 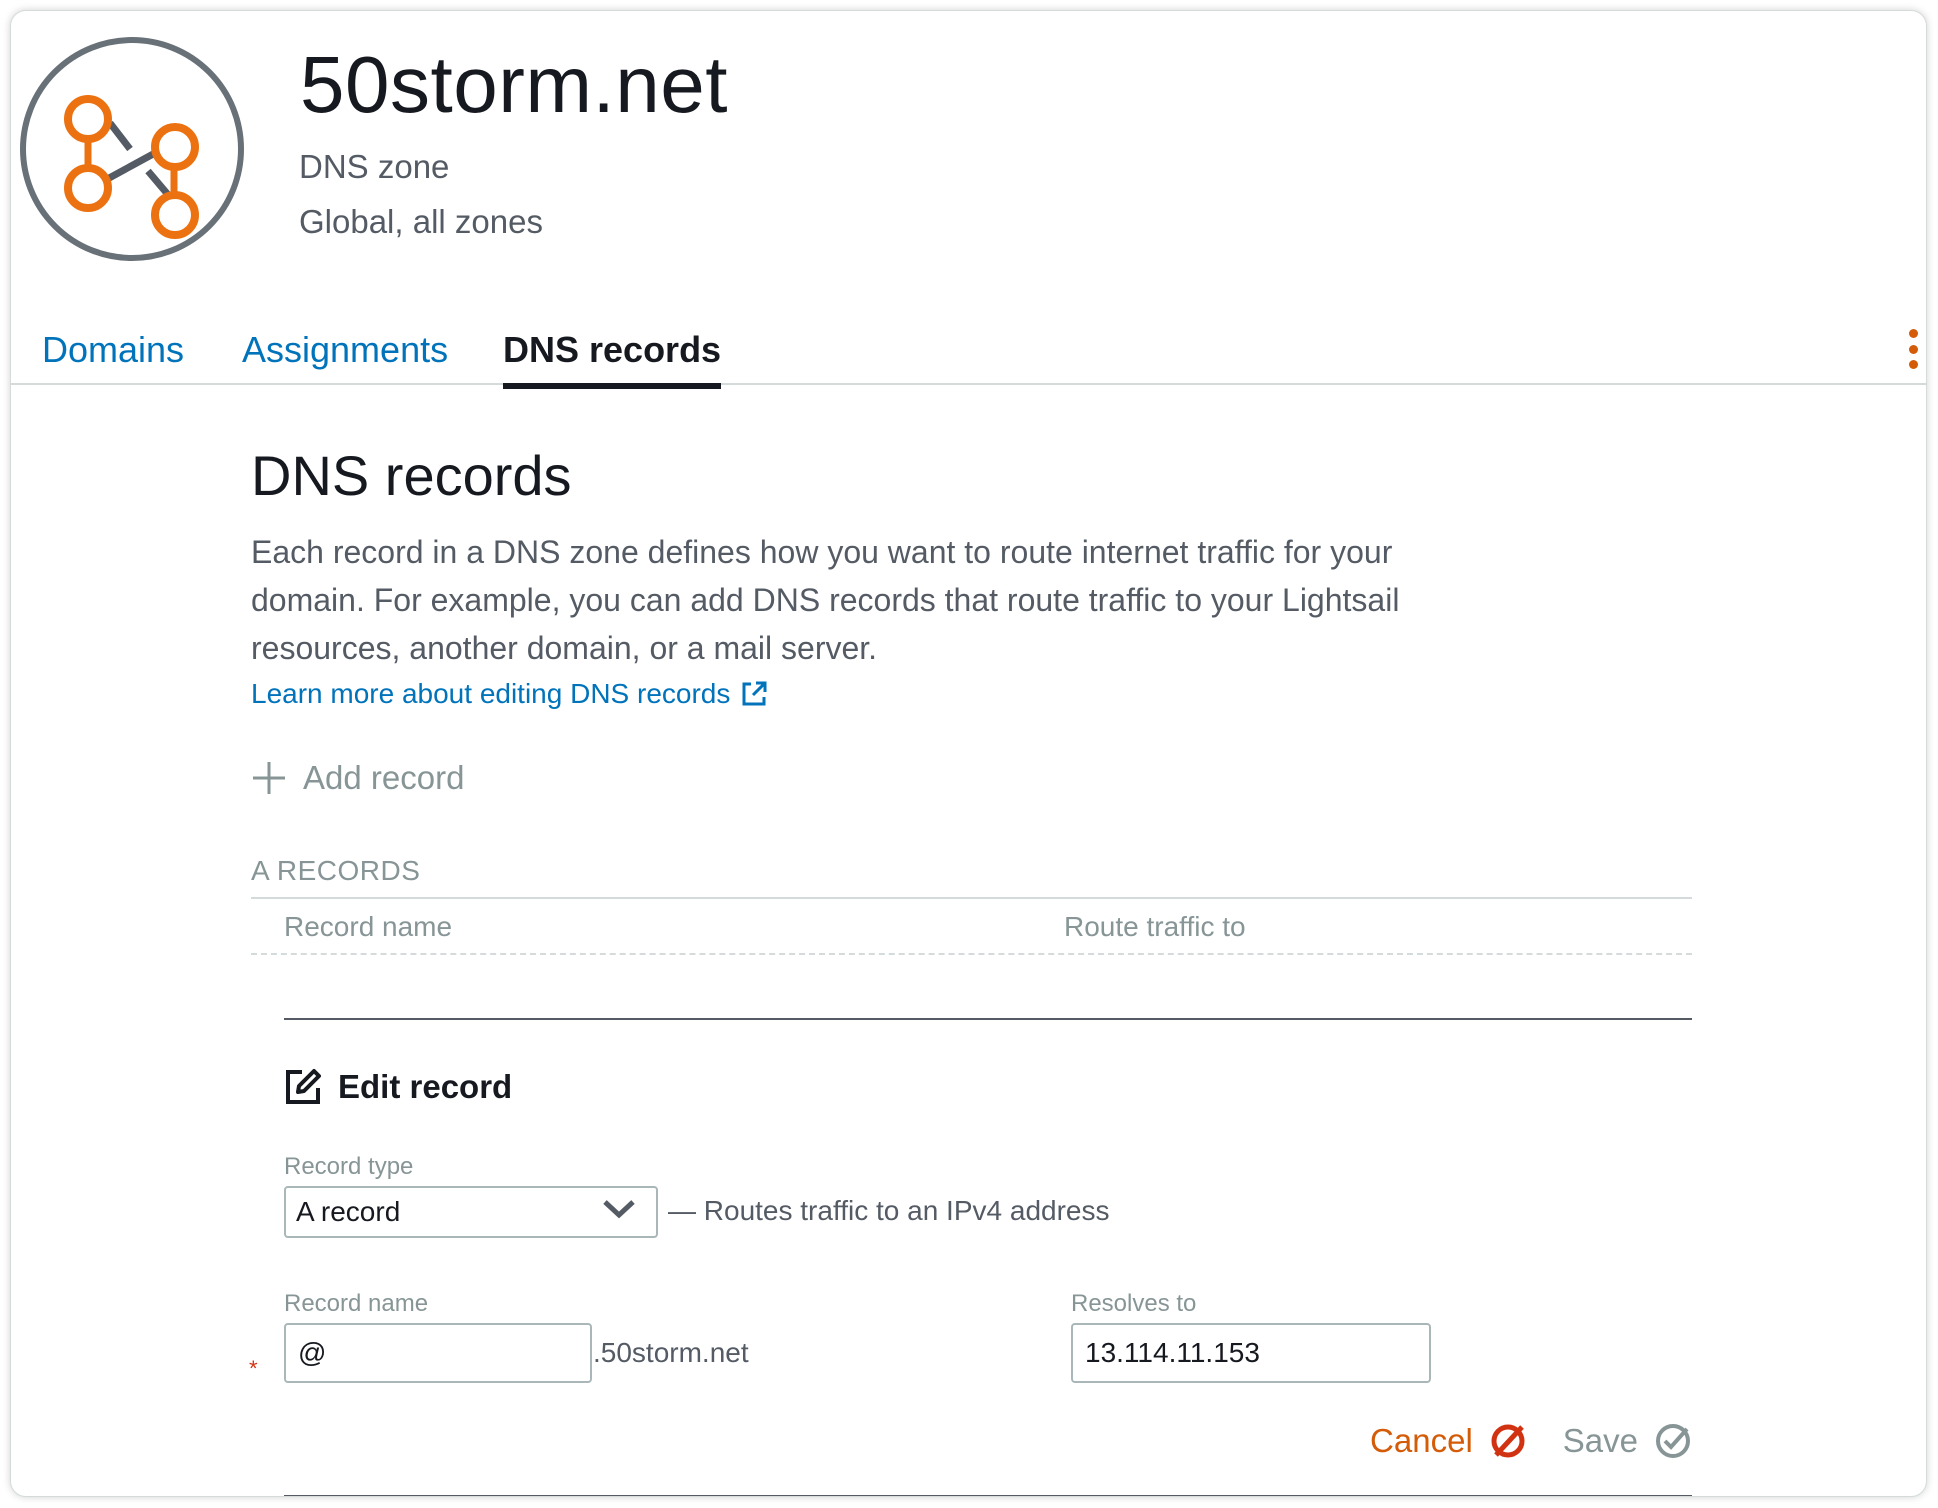 What do you see at coordinates (368, 926) in the screenshot?
I see `column-record-name: Record name` at bounding box center [368, 926].